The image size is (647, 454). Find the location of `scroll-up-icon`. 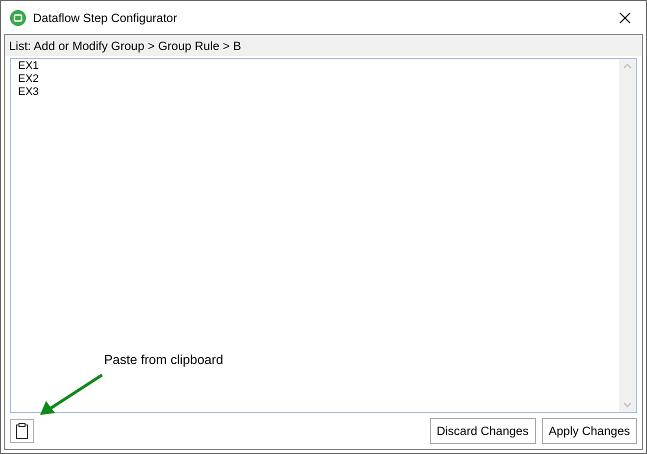

scroll-up-icon is located at coordinates (627, 66).